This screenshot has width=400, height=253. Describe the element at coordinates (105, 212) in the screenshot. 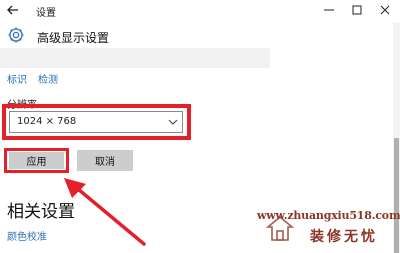

I see `red-arrow-icon` at that location.